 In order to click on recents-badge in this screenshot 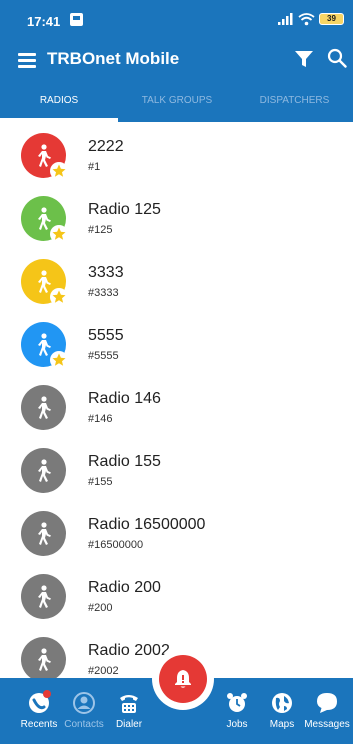, I will do `click(47, 694)`.